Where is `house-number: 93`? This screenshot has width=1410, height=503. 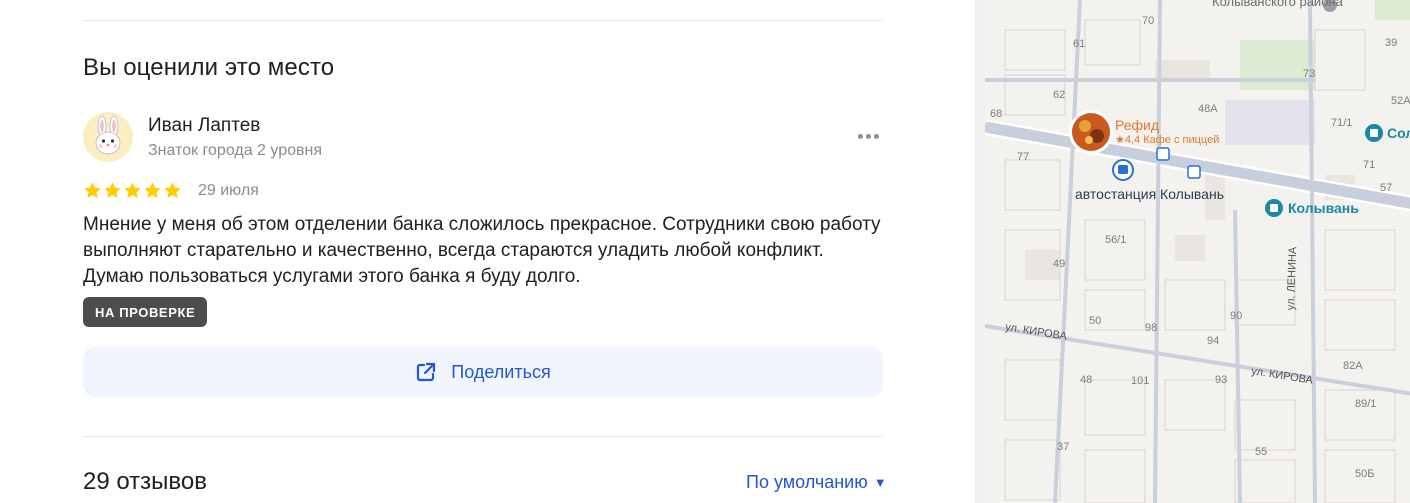
house-number: 93 is located at coordinates (1221, 380).